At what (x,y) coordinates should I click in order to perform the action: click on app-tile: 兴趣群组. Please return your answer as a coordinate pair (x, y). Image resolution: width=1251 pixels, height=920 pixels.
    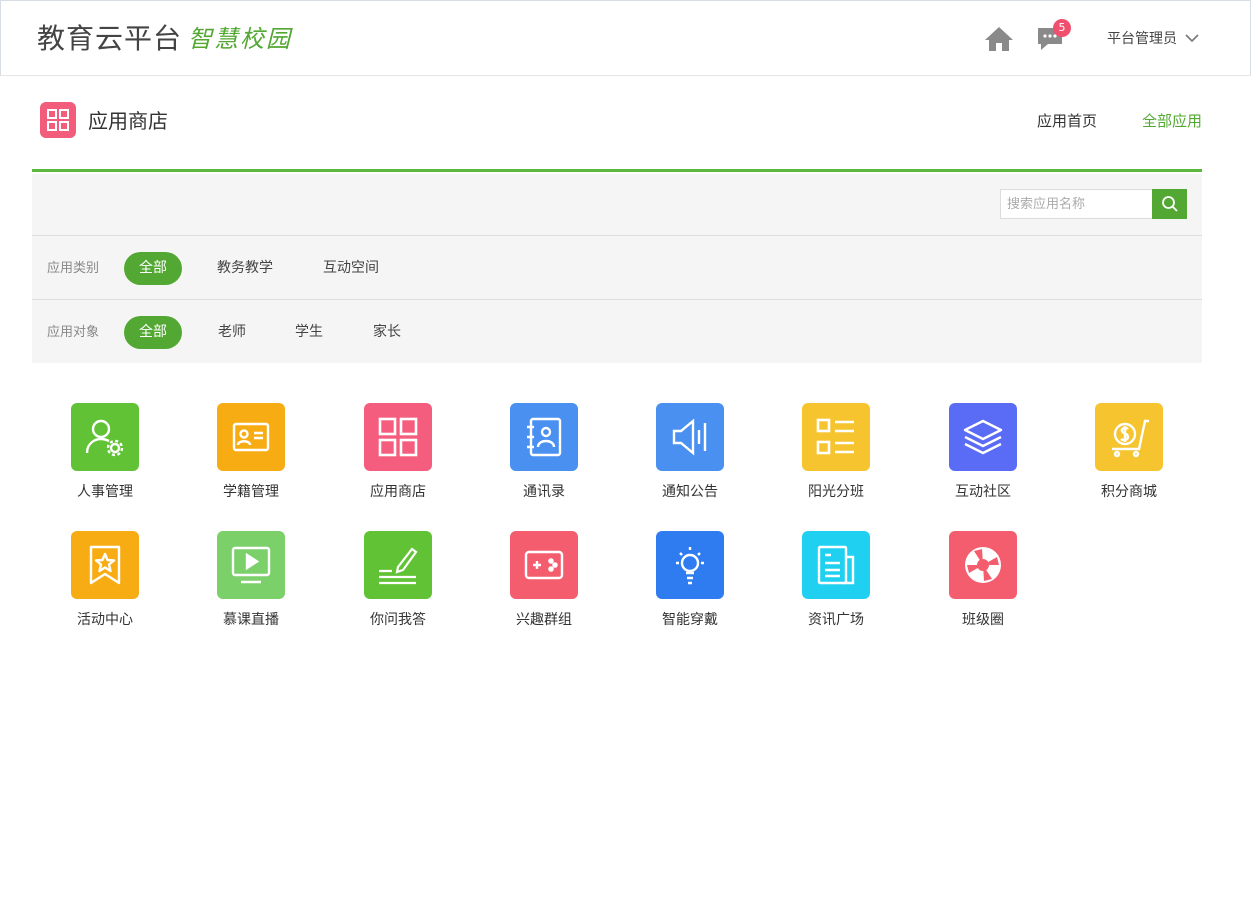
    Looking at the image, I should click on (544, 586).